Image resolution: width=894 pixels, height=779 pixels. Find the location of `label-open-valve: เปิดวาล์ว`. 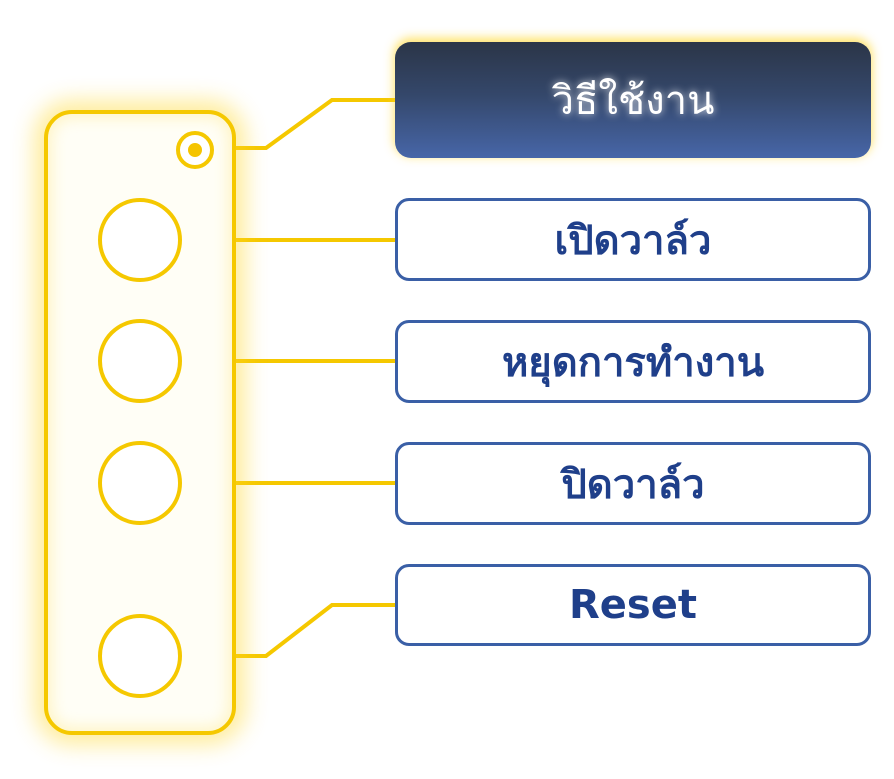

label-open-valve: เปิดวาล์ว is located at coordinates (633, 239).